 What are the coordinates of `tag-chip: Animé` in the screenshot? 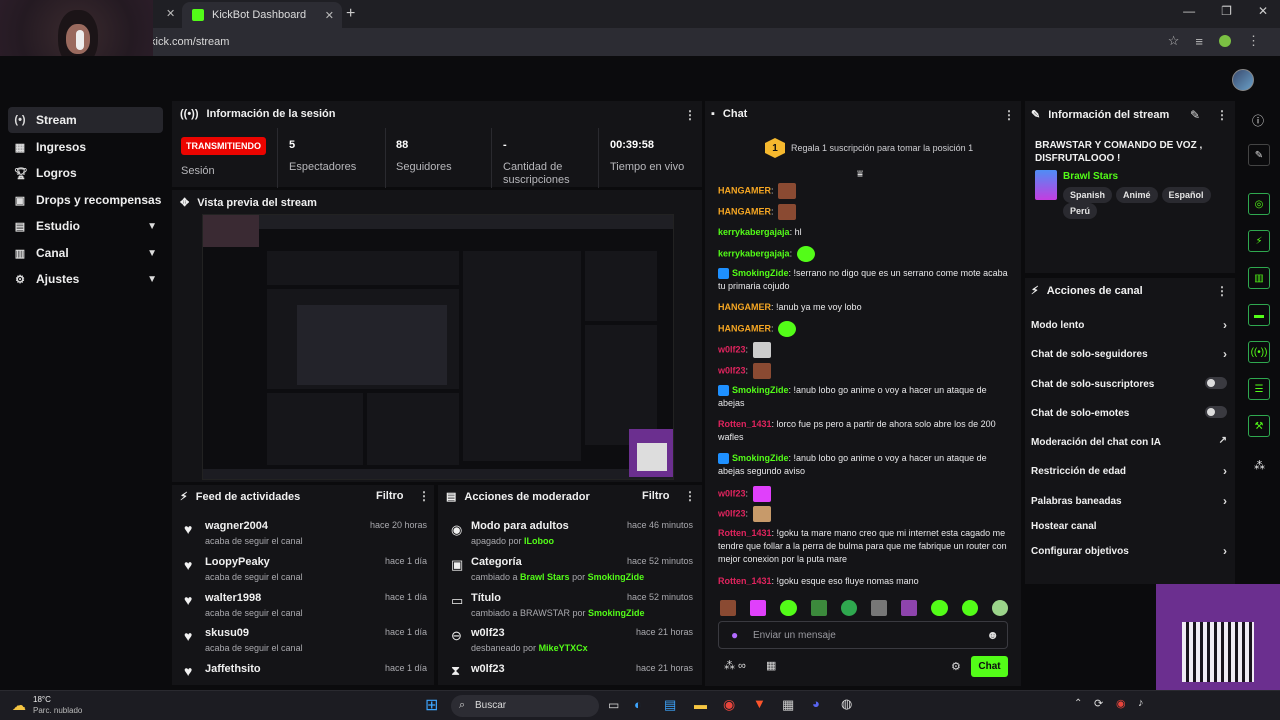 It's located at (1137, 195).